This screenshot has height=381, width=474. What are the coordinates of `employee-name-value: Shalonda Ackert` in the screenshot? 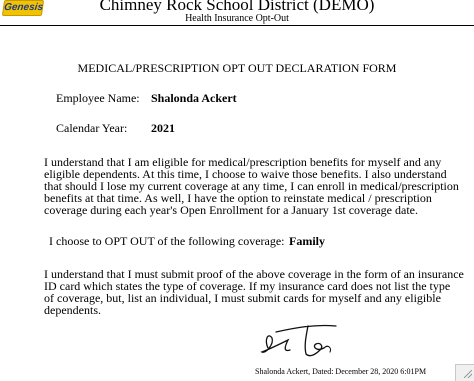 It's located at (194, 98).